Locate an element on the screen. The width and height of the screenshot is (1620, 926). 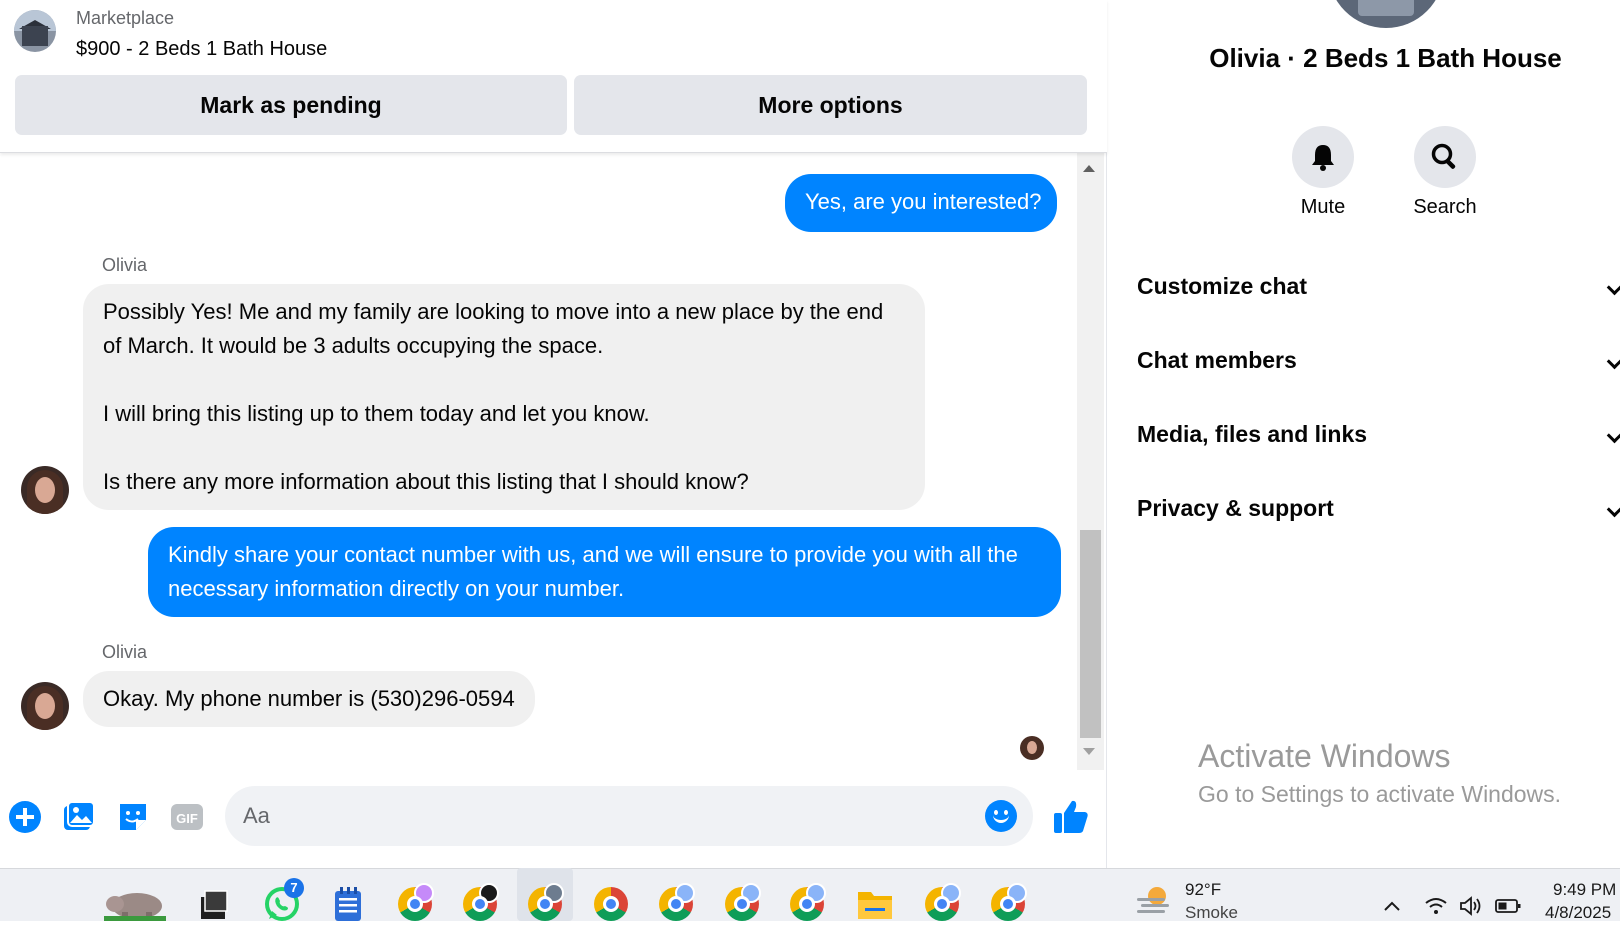
search-icon is located at coordinates (1443, 156).